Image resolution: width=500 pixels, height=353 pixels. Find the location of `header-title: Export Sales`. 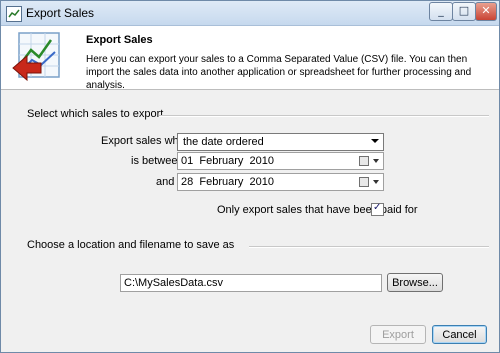

header-title: Export Sales is located at coordinates (119, 40).